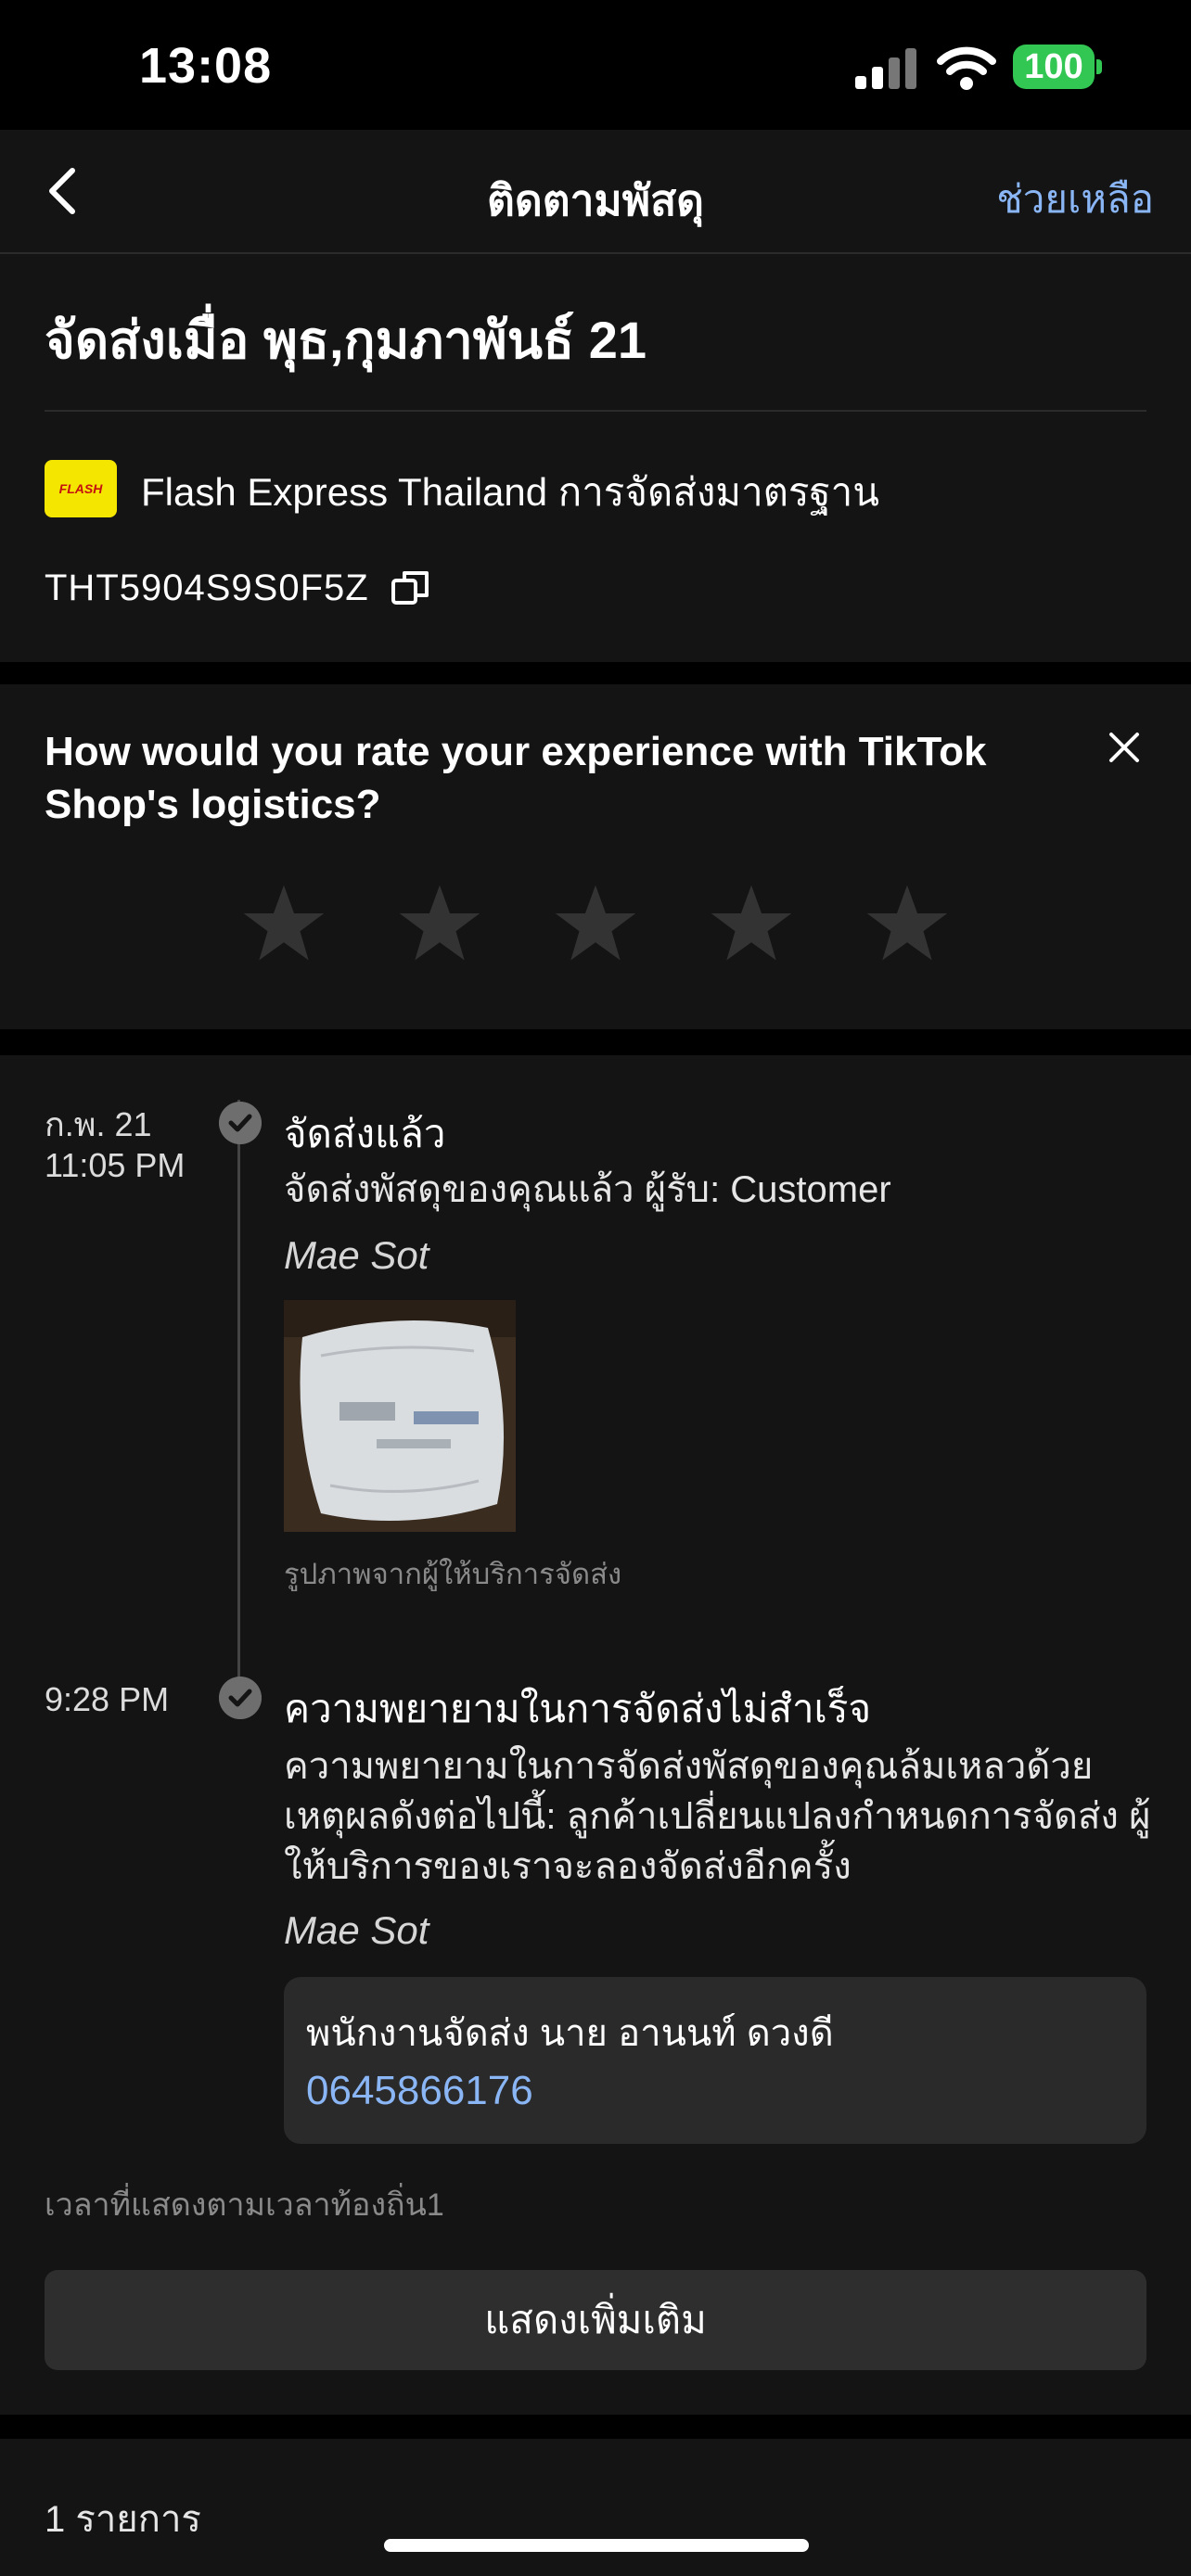 The width and height of the screenshot is (1191, 2576). Describe the element at coordinates (1124, 747) in the screenshot. I see `close-icon` at that location.